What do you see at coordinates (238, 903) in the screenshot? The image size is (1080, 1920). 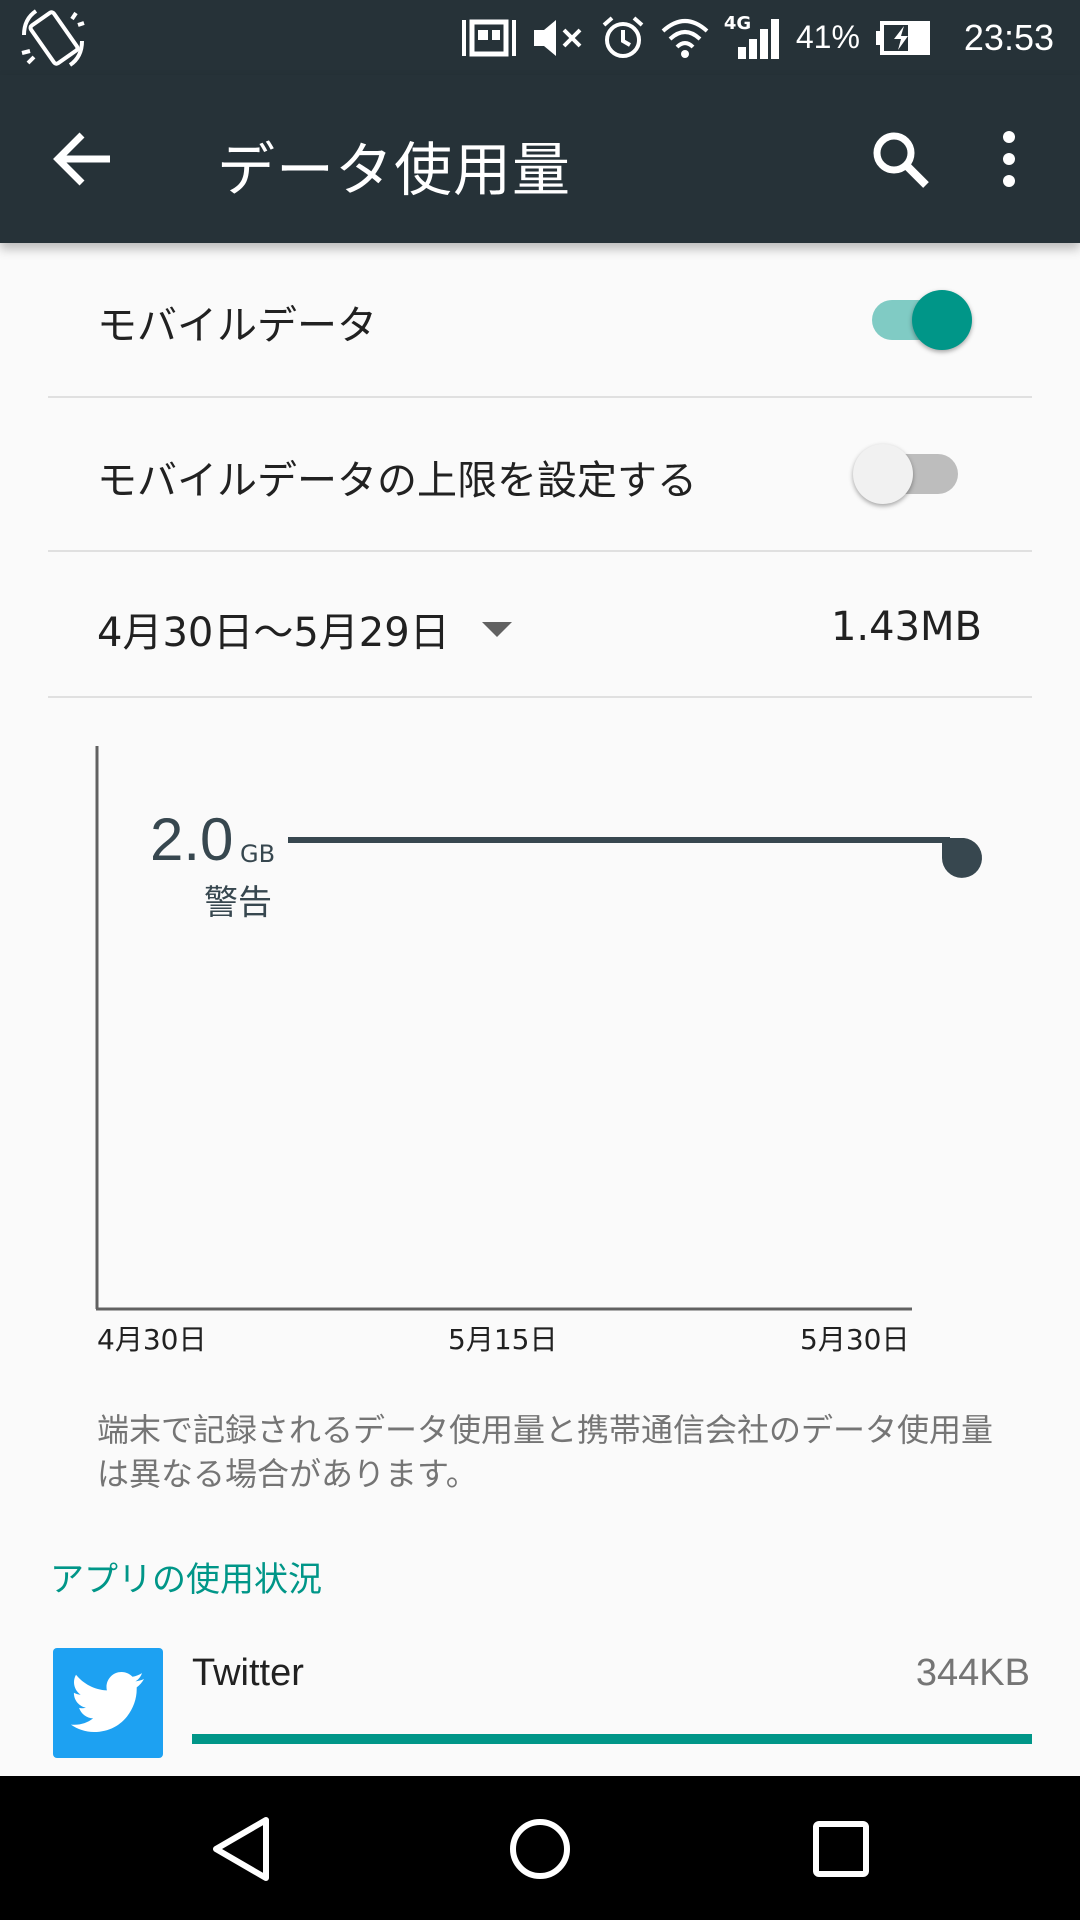 I see `warning-label: 警告` at bounding box center [238, 903].